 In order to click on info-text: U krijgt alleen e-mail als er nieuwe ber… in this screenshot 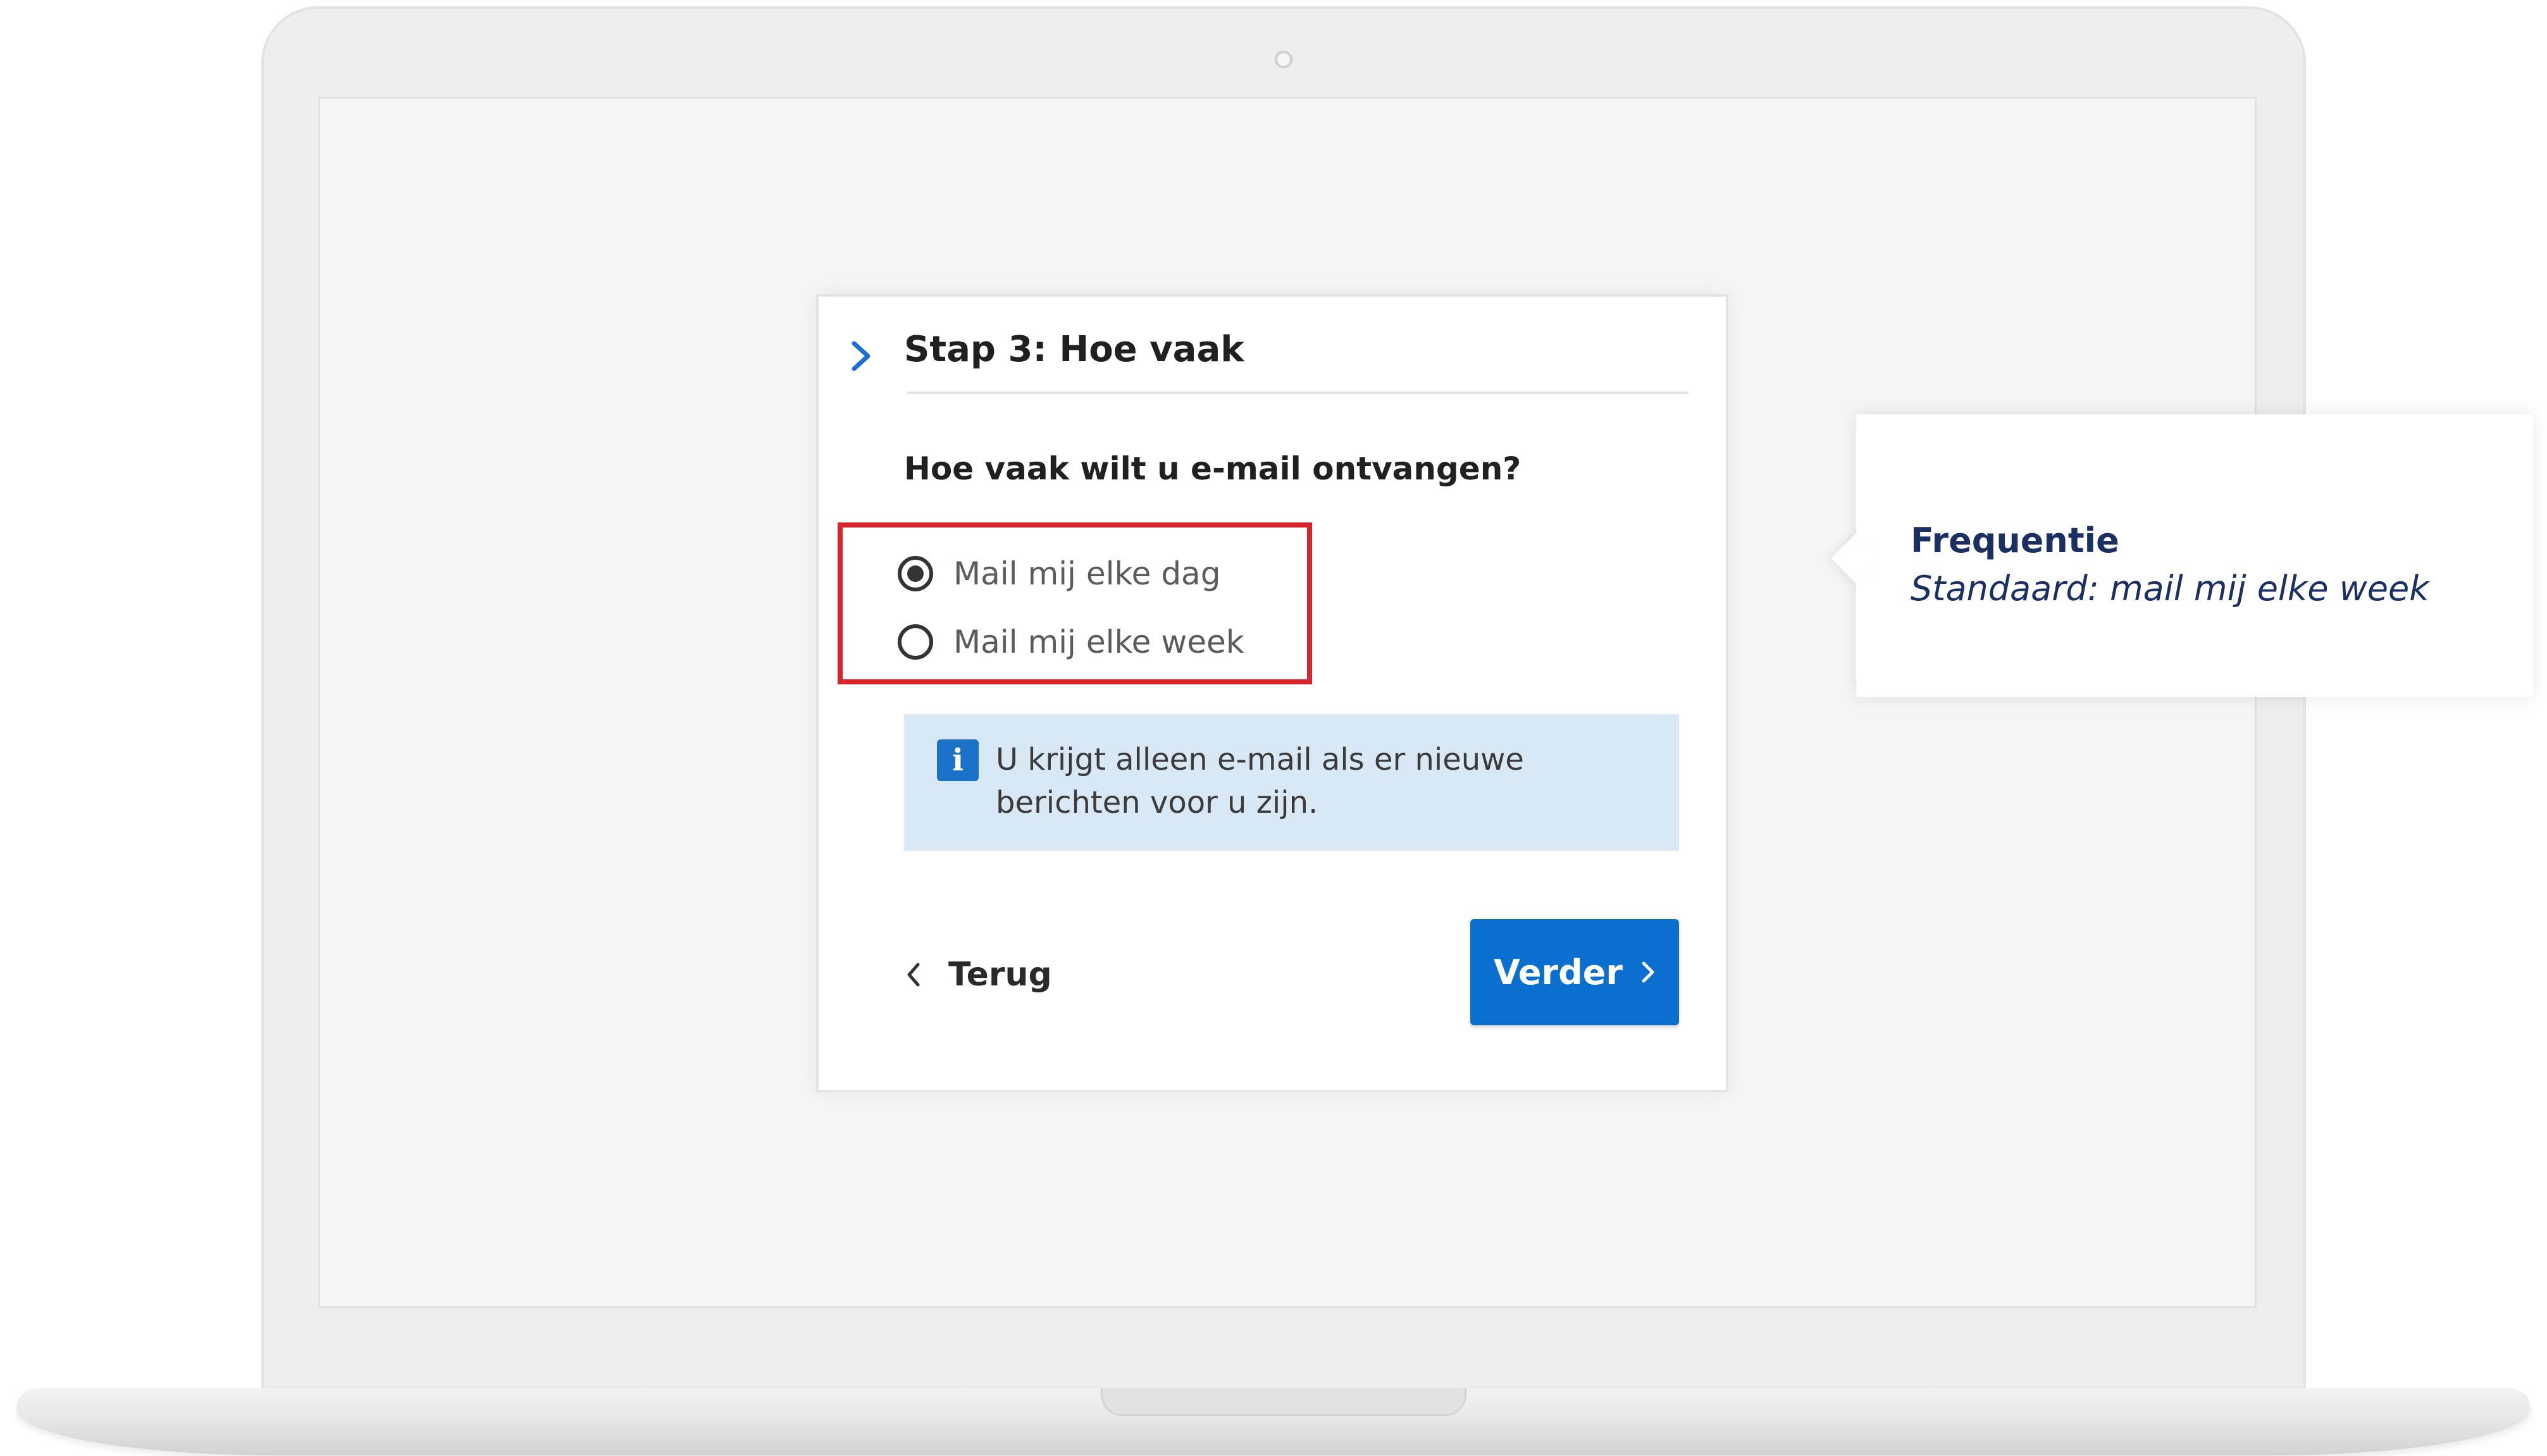, I will do `click(1280, 781)`.